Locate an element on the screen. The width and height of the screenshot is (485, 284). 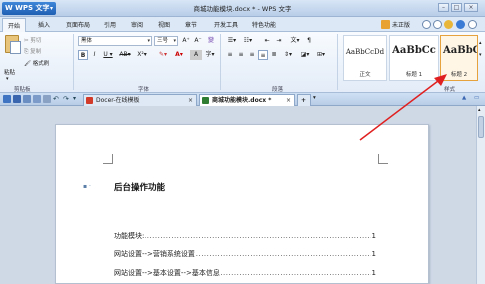
scroll-up-icon: ▴ is located at coordinates (479, 110).